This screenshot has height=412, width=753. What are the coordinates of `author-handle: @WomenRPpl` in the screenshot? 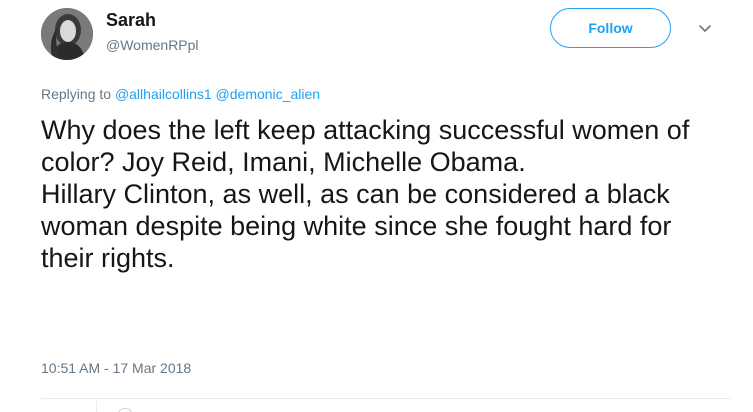 It's located at (152, 45).